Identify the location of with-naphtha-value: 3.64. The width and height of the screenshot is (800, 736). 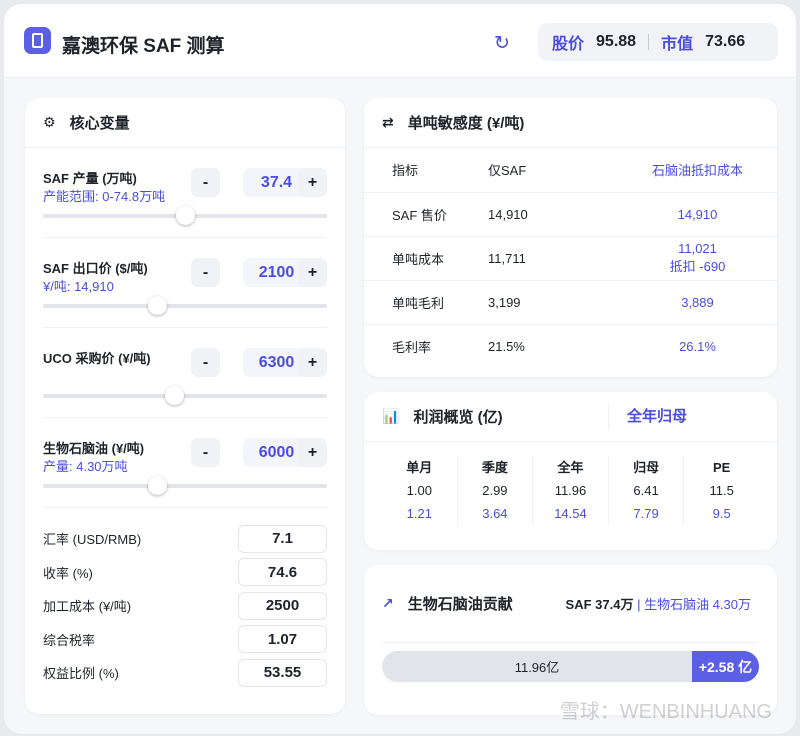
(495, 513).